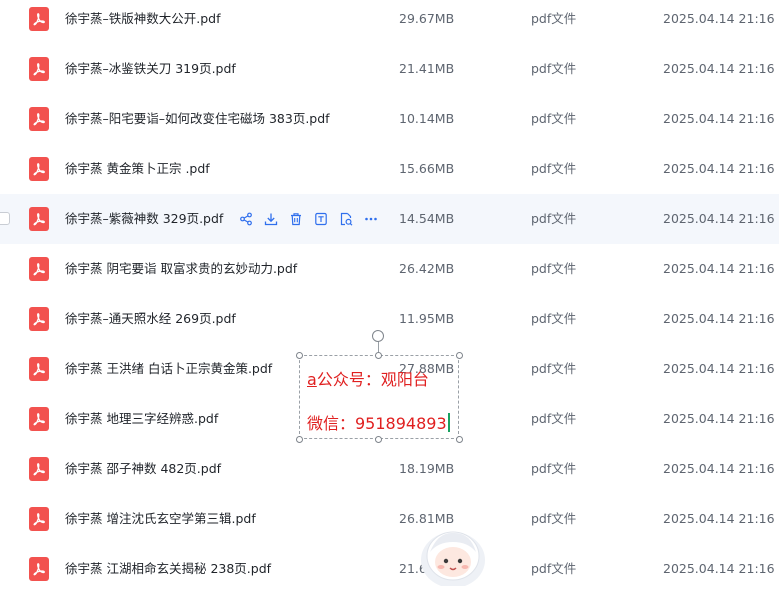 This screenshot has width=779, height=594. What do you see at coordinates (427, 218) in the screenshot?
I see `file-size: 14.54MB` at bounding box center [427, 218].